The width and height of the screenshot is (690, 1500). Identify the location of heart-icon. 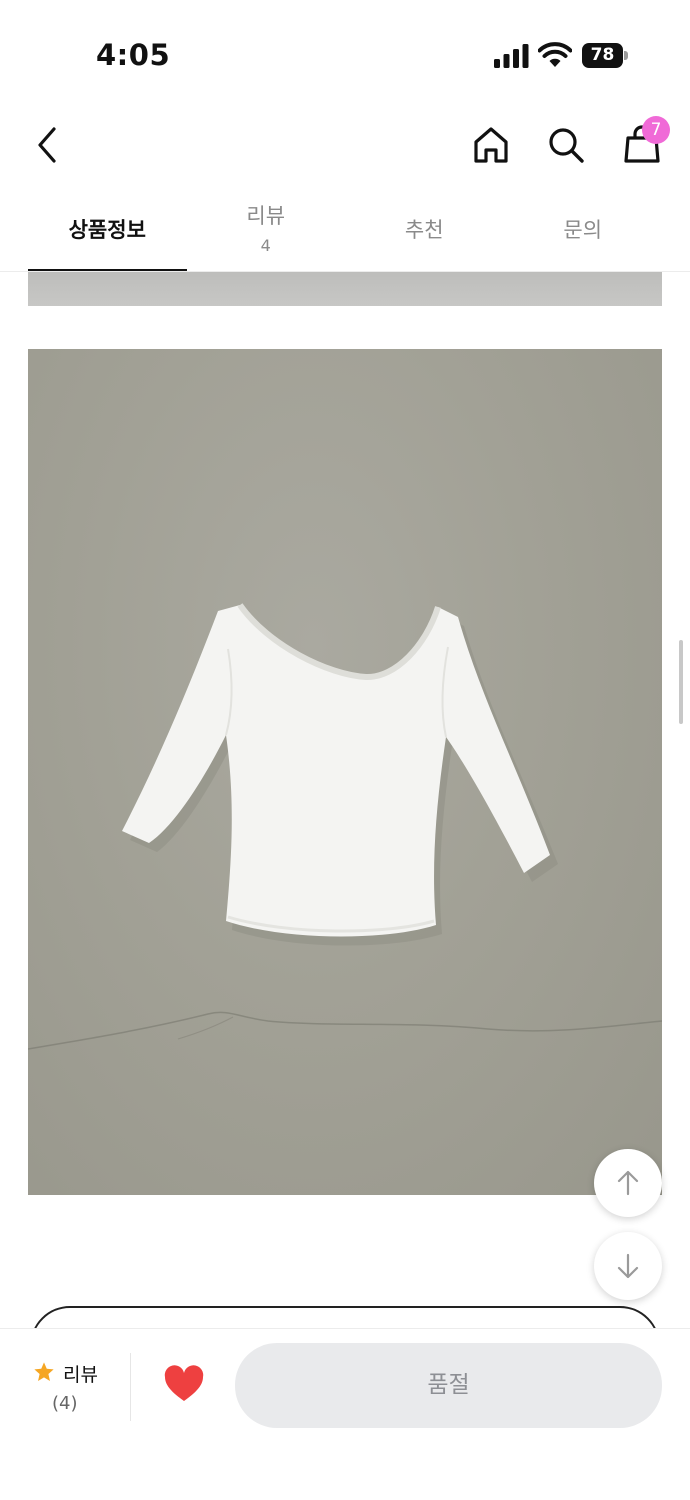
(184, 1384).